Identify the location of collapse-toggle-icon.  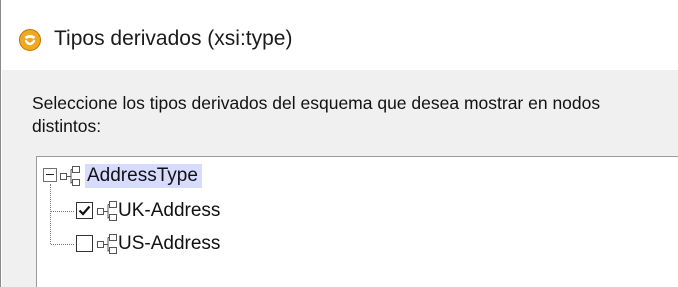
(50, 175).